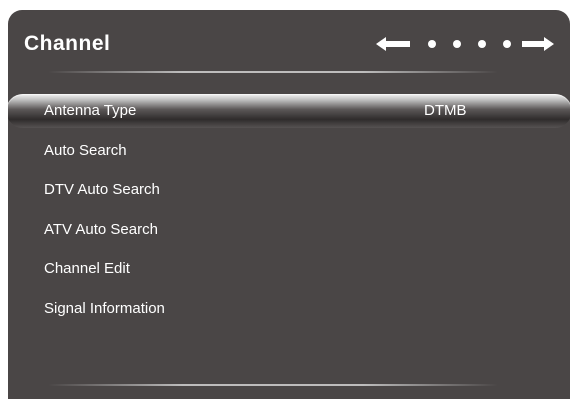 This screenshot has height=399, width=570. What do you see at coordinates (273, 72) in the screenshot?
I see `header-divider` at bounding box center [273, 72].